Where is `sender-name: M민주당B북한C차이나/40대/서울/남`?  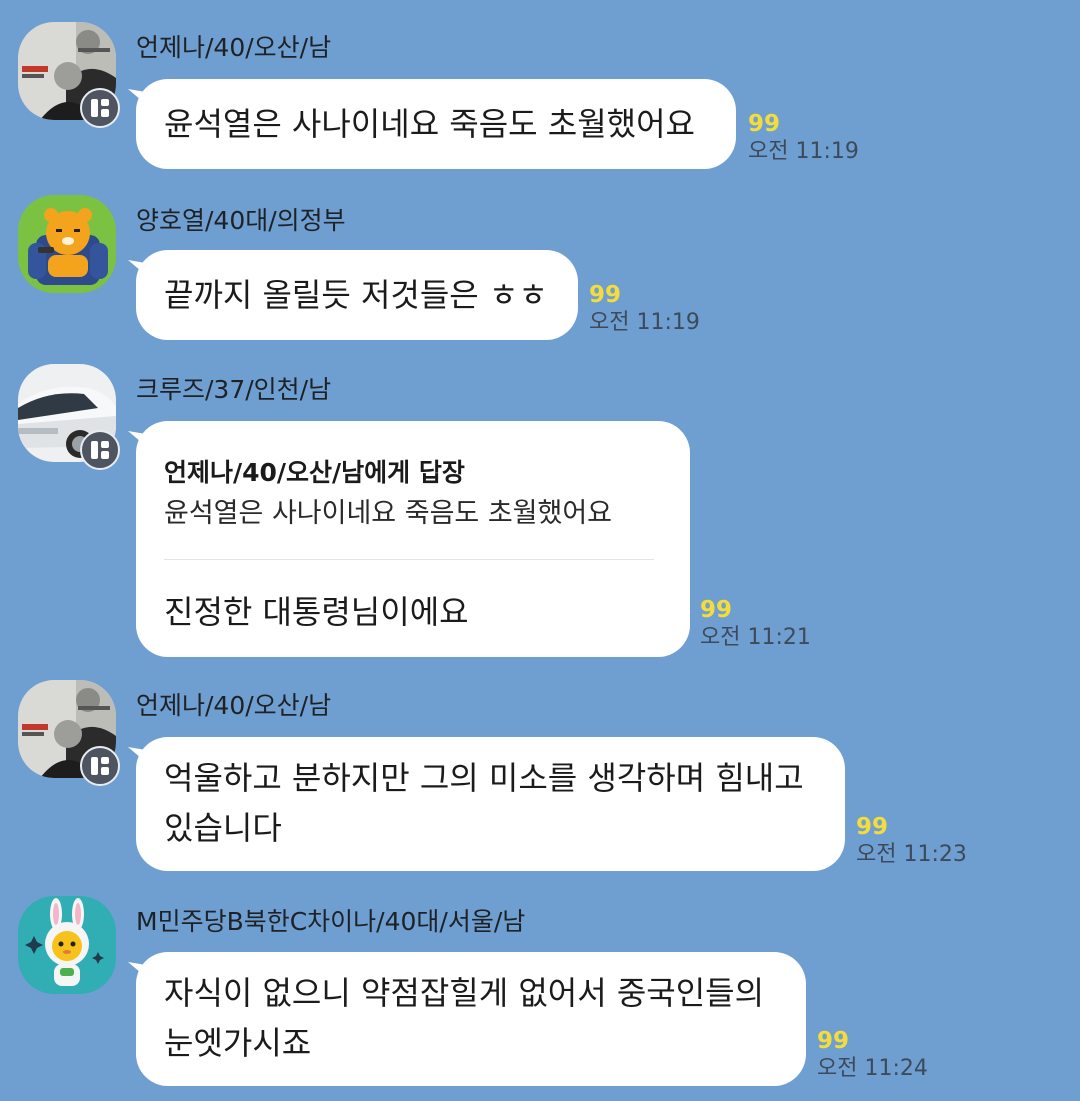 sender-name: M민주당B북한C차이나/40대/서울/남 is located at coordinates (331, 921).